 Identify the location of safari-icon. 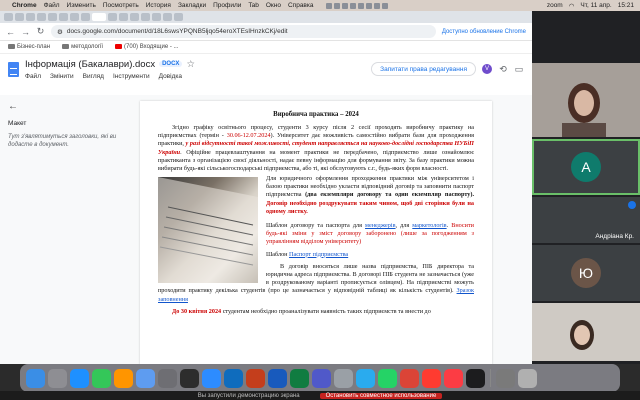
(79, 378).